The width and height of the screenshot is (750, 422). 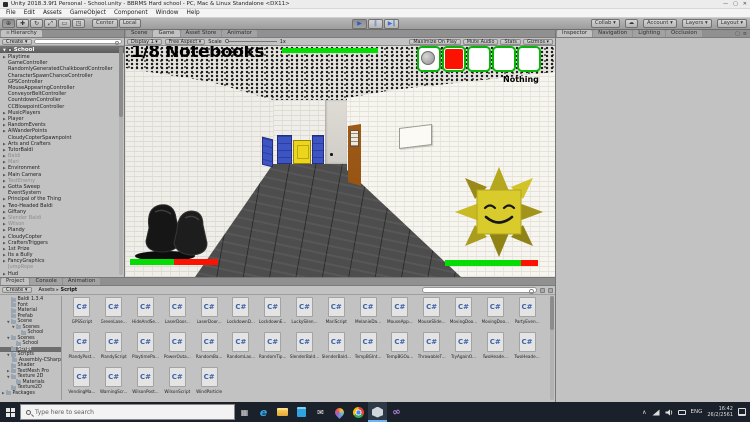 What do you see at coordinates (358, 412) in the screenshot?
I see `chrome-icon` at bounding box center [358, 412].